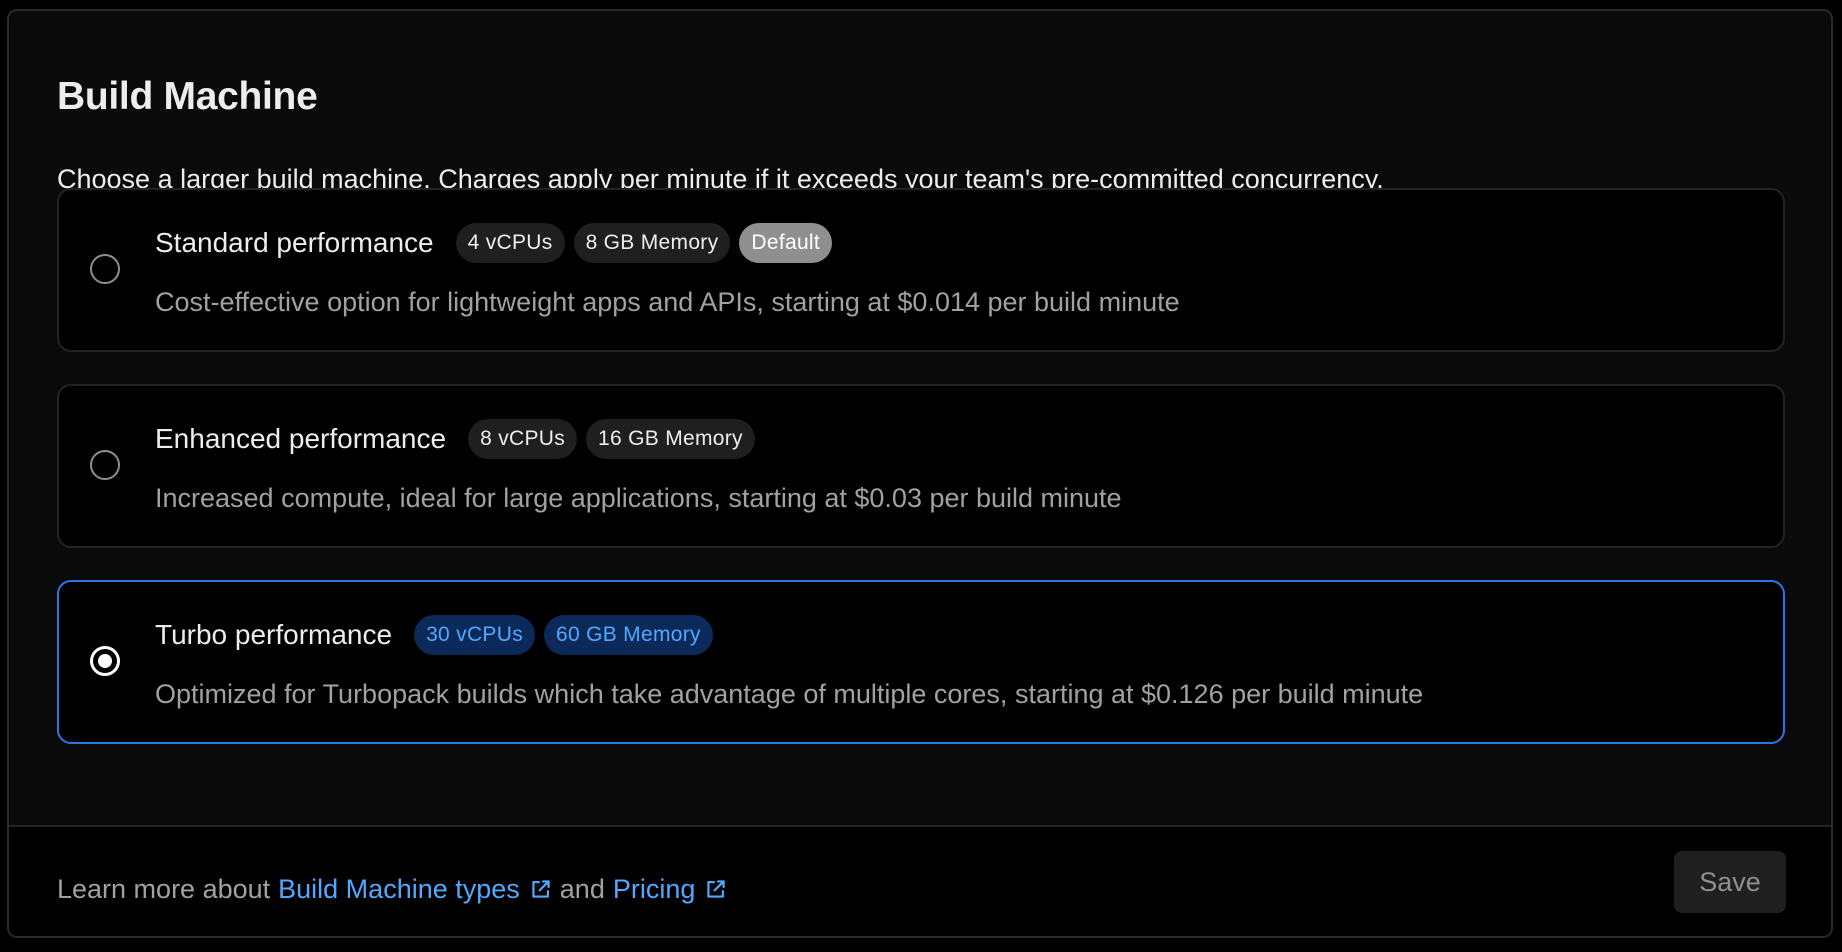  Describe the element at coordinates (652, 243) in the screenshot. I see `memory-badge: 8 GB Memory` at that location.